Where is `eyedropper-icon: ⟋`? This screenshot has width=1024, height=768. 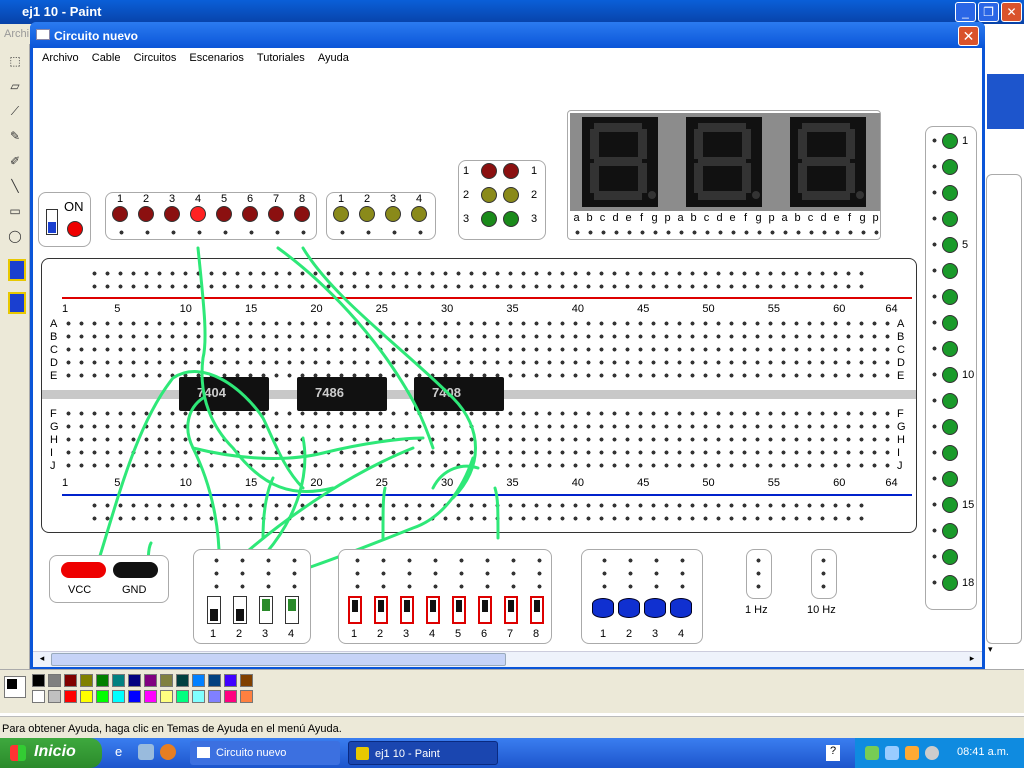 eyedropper-icon: ⟋ is located at coordinates (15, 113).